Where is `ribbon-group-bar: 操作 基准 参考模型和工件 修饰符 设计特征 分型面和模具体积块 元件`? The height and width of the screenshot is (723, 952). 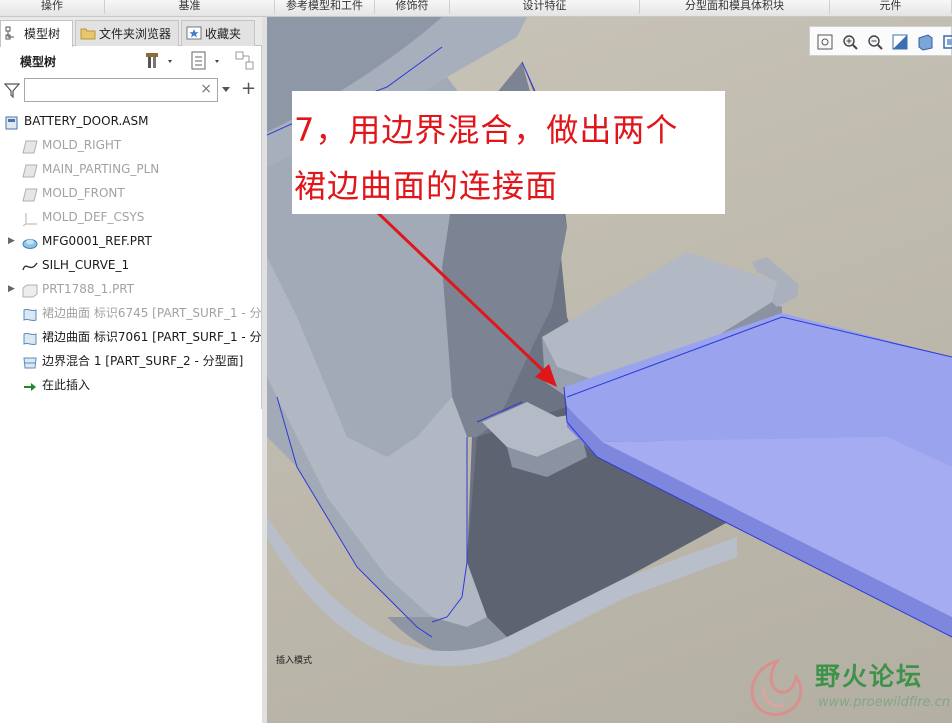 ribbon-group-bar: 操作 基准 参考模型和工件 修饰符 设计特征 分型面和模具体积块 元件 is located at coordinates (476, 8).